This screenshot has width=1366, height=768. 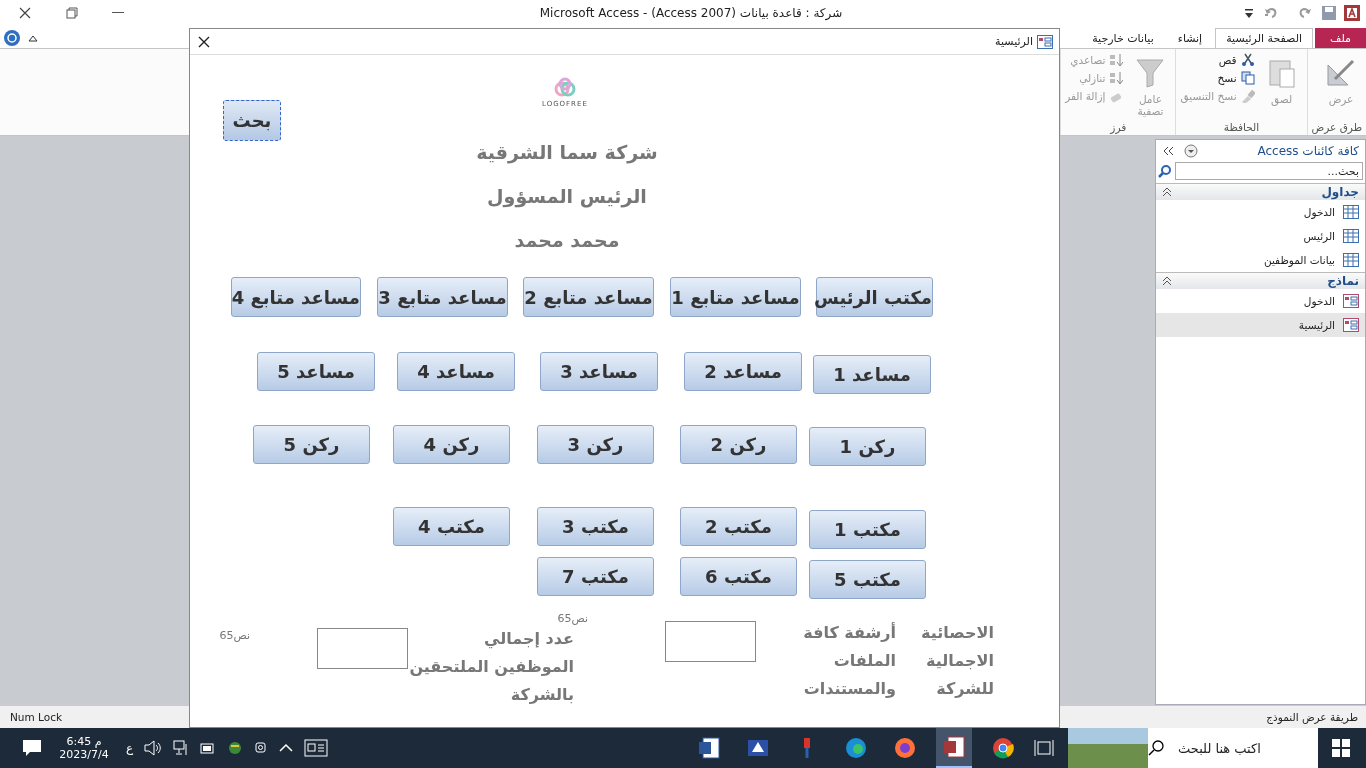 What do you see at coordinates (738, 526) in the screenshot?
I see `form-button: مكتب 2` at bounding box center [738, 526].